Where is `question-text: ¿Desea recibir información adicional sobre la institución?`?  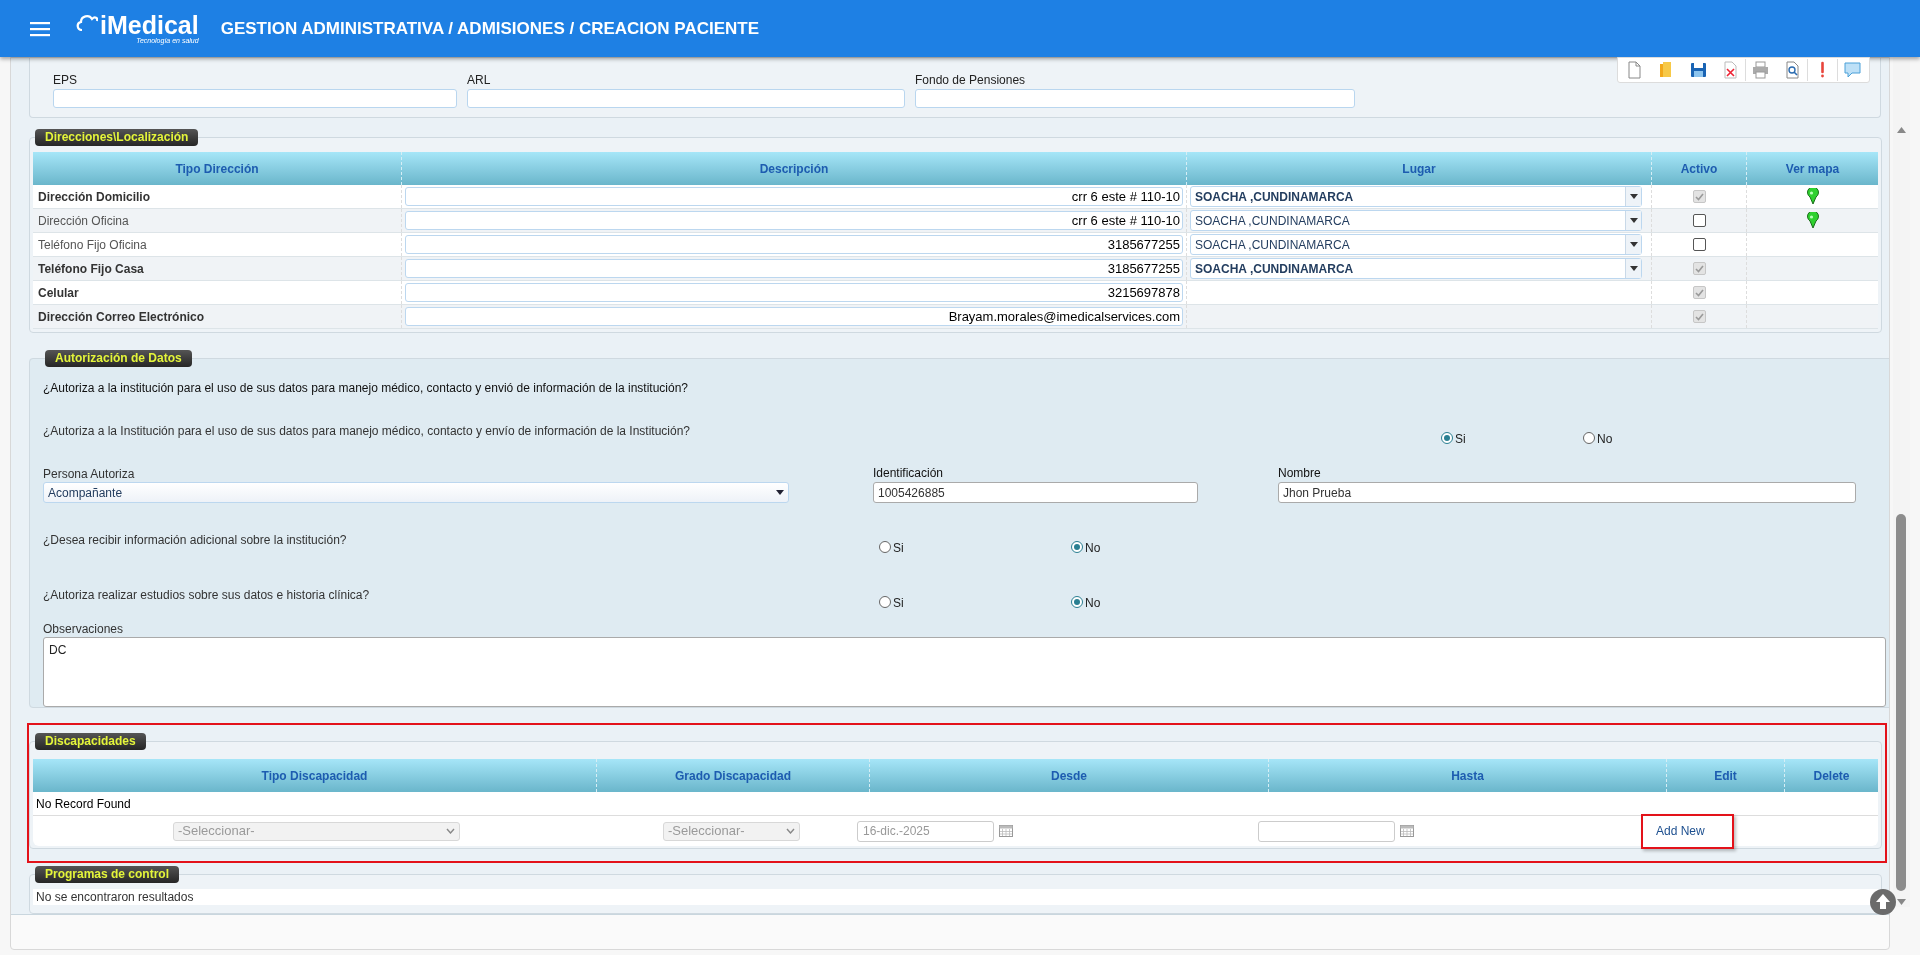
question-text: ¿Desea recibir información adicional sobre la institución? is located at coordinates (195, 540).